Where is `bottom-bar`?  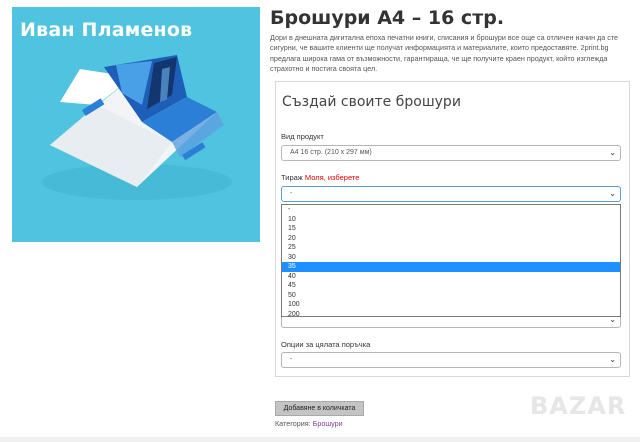 bottom-bar is located at coordinates (320, 439).